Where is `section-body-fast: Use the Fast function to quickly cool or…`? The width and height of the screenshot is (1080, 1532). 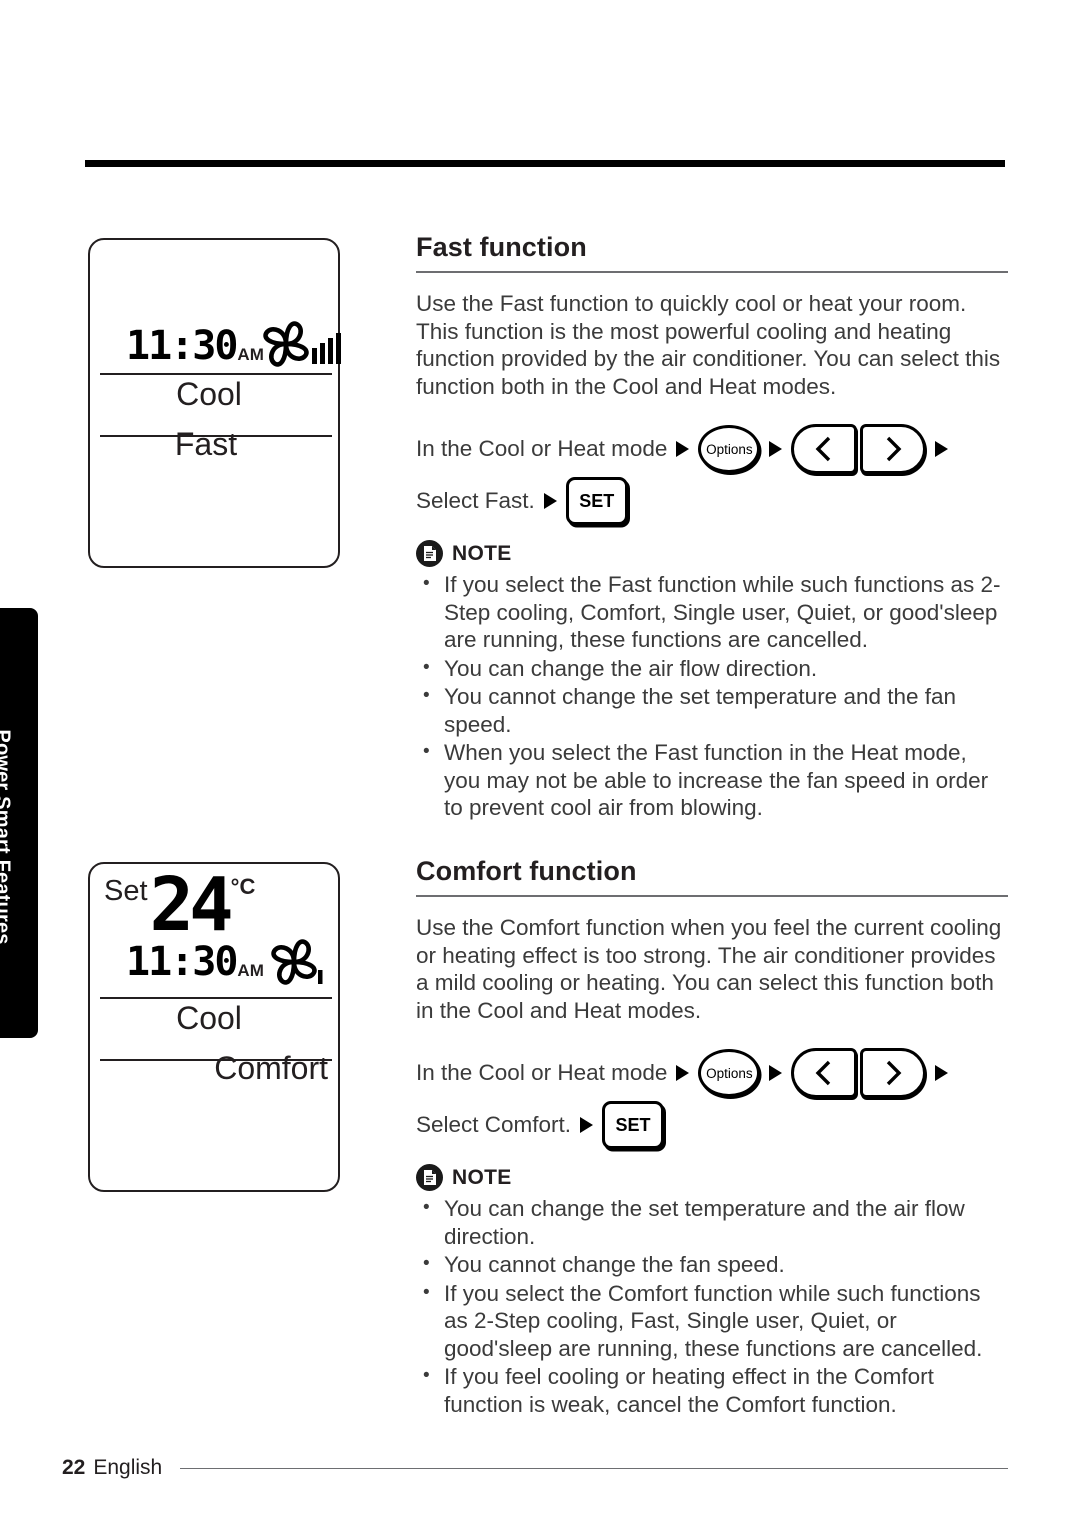 section-body-fast: Use the Fast function to quickly cool or… is located at coordinates (708, 345).